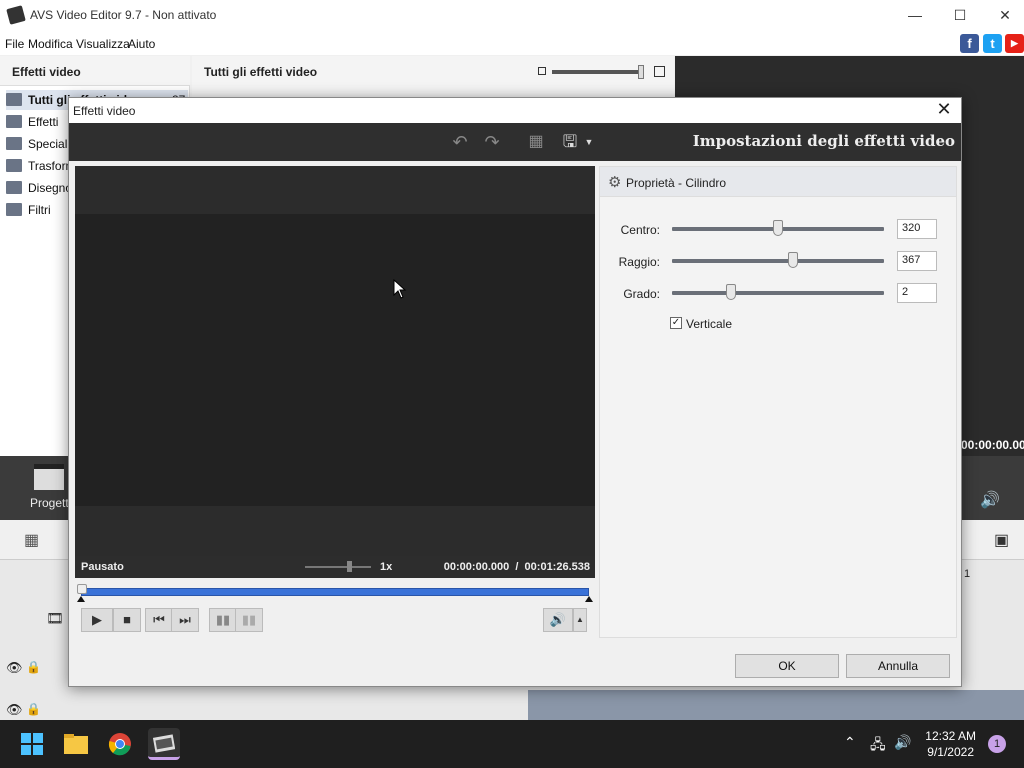 This screenshot has width=1024, height=768. I want to click on speaker-icon: 🔊, so click(902, 742).